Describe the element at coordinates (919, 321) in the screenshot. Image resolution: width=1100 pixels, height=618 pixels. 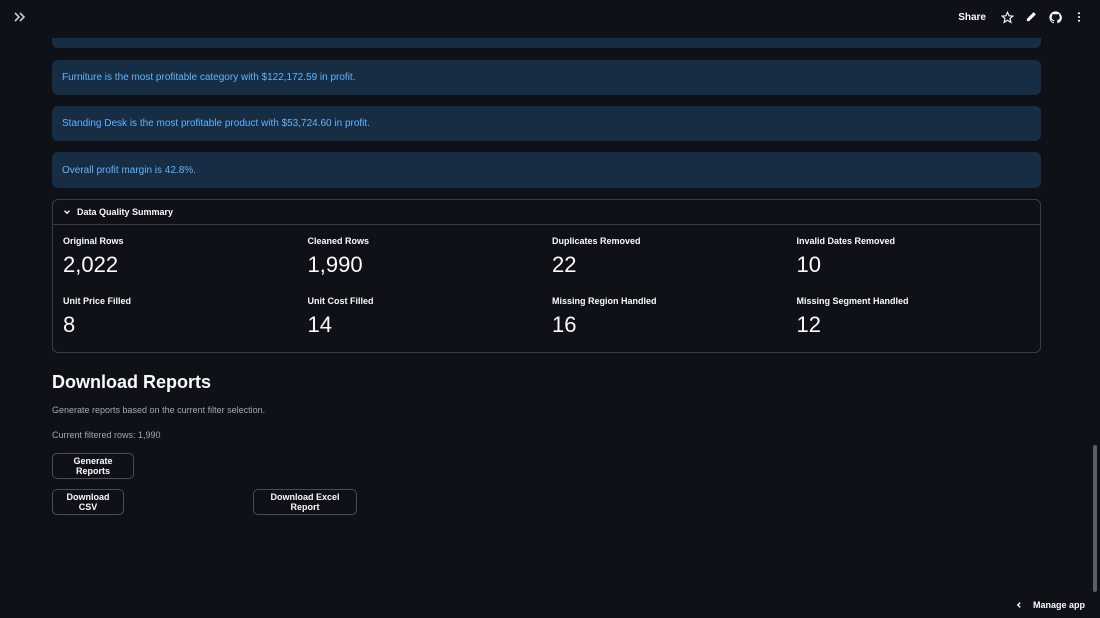
I see `metric: Missing Segment Handled 12` at that location.